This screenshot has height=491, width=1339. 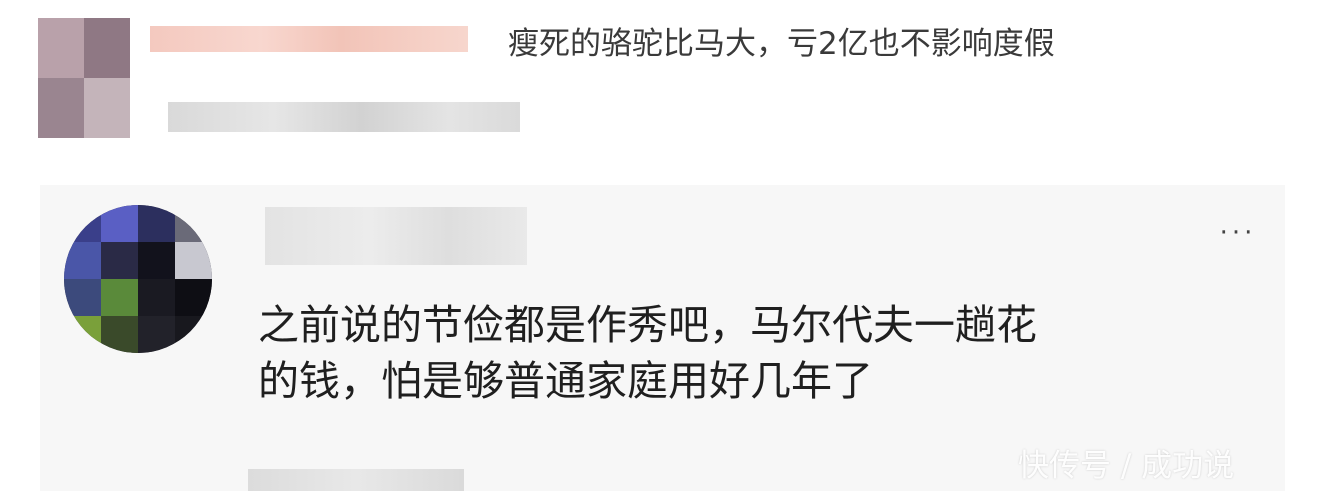 What do you see at coordinates (565, 381) in the screenshot?
I see `comment-text-line-2: 的钱，怕是够普通家庭用好几年了` at bounding box center [565, 381].